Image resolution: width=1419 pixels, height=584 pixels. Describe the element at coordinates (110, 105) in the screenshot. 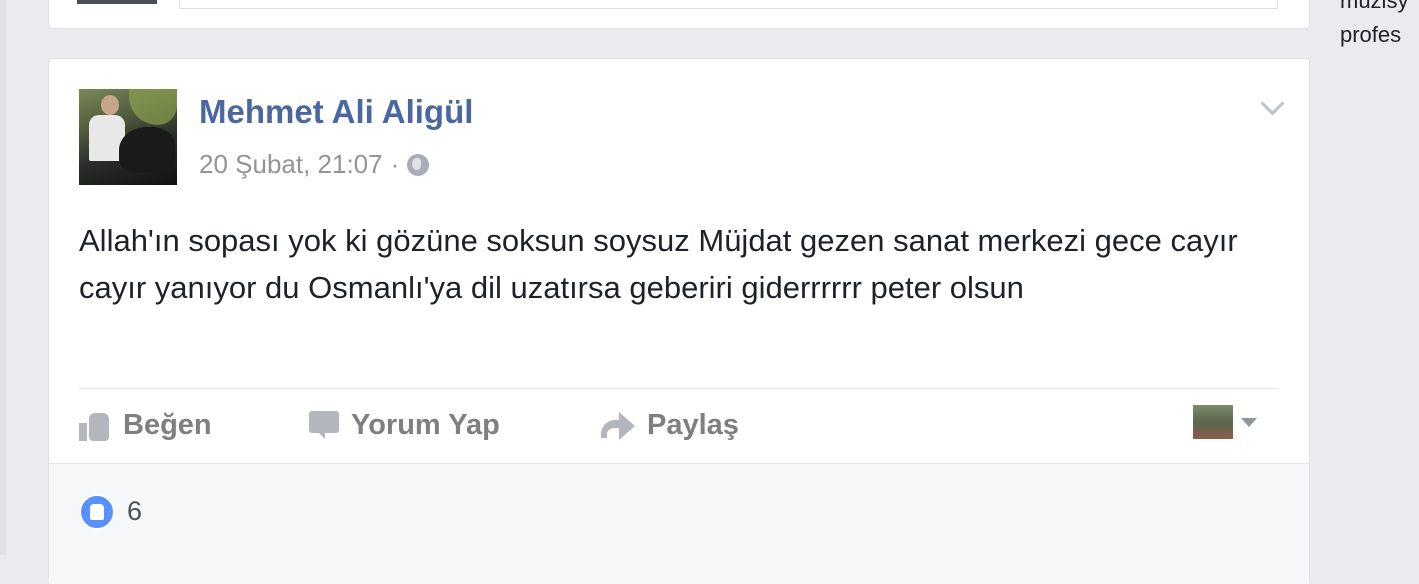

I see `avatar-person-head` at that location.